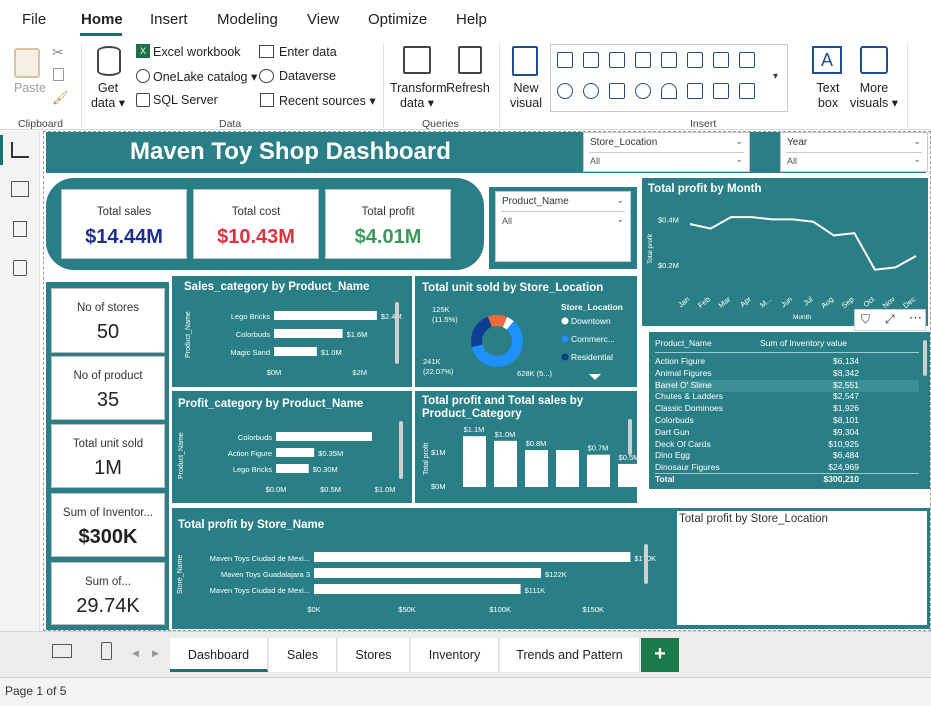  I want to click on bar-chart-icon, so click(643, 60).